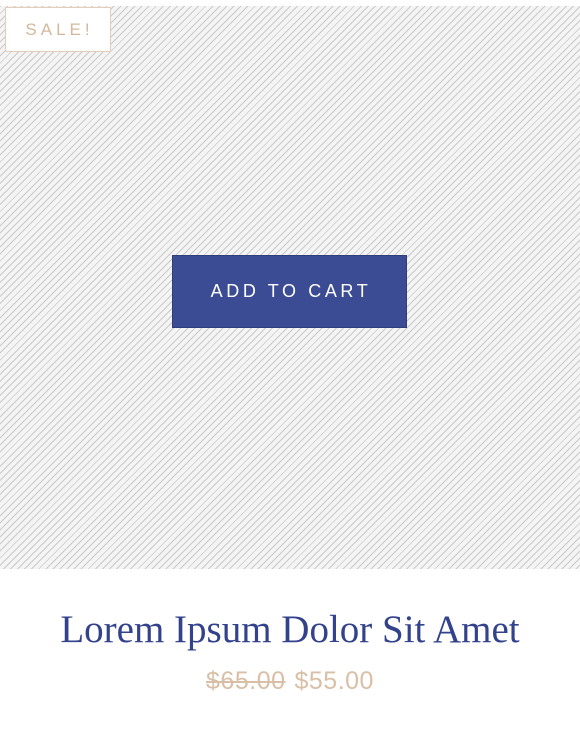 This screenshot has width=580, height=743. Describe the element at coordinates (289, 291) in the screenshot. I see `add-to-cart-button: ADD TO CART` at that location.